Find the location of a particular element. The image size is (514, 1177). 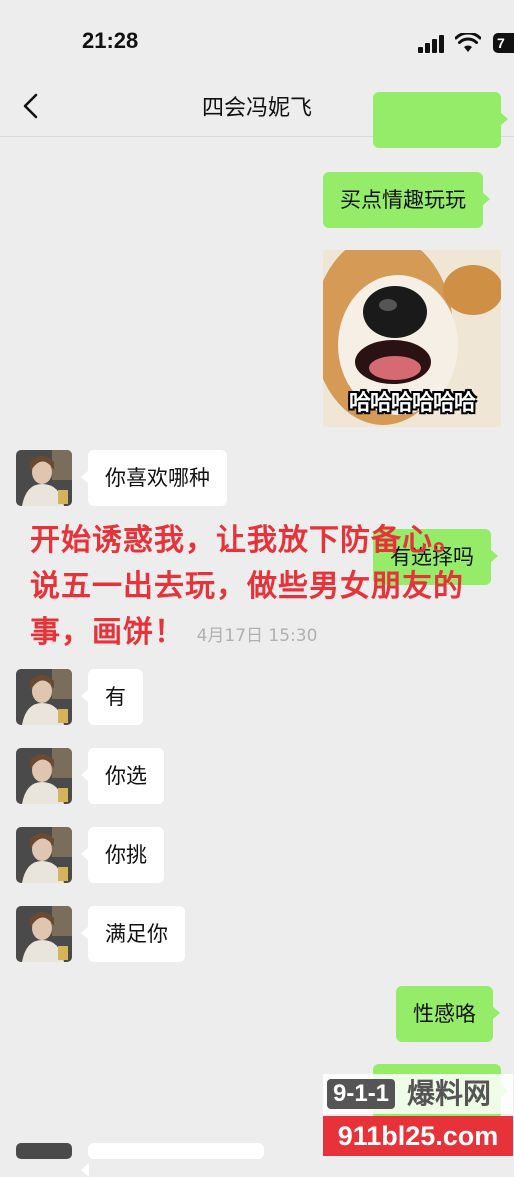

battery-icon: 7 is located at coordinates (503, 43).